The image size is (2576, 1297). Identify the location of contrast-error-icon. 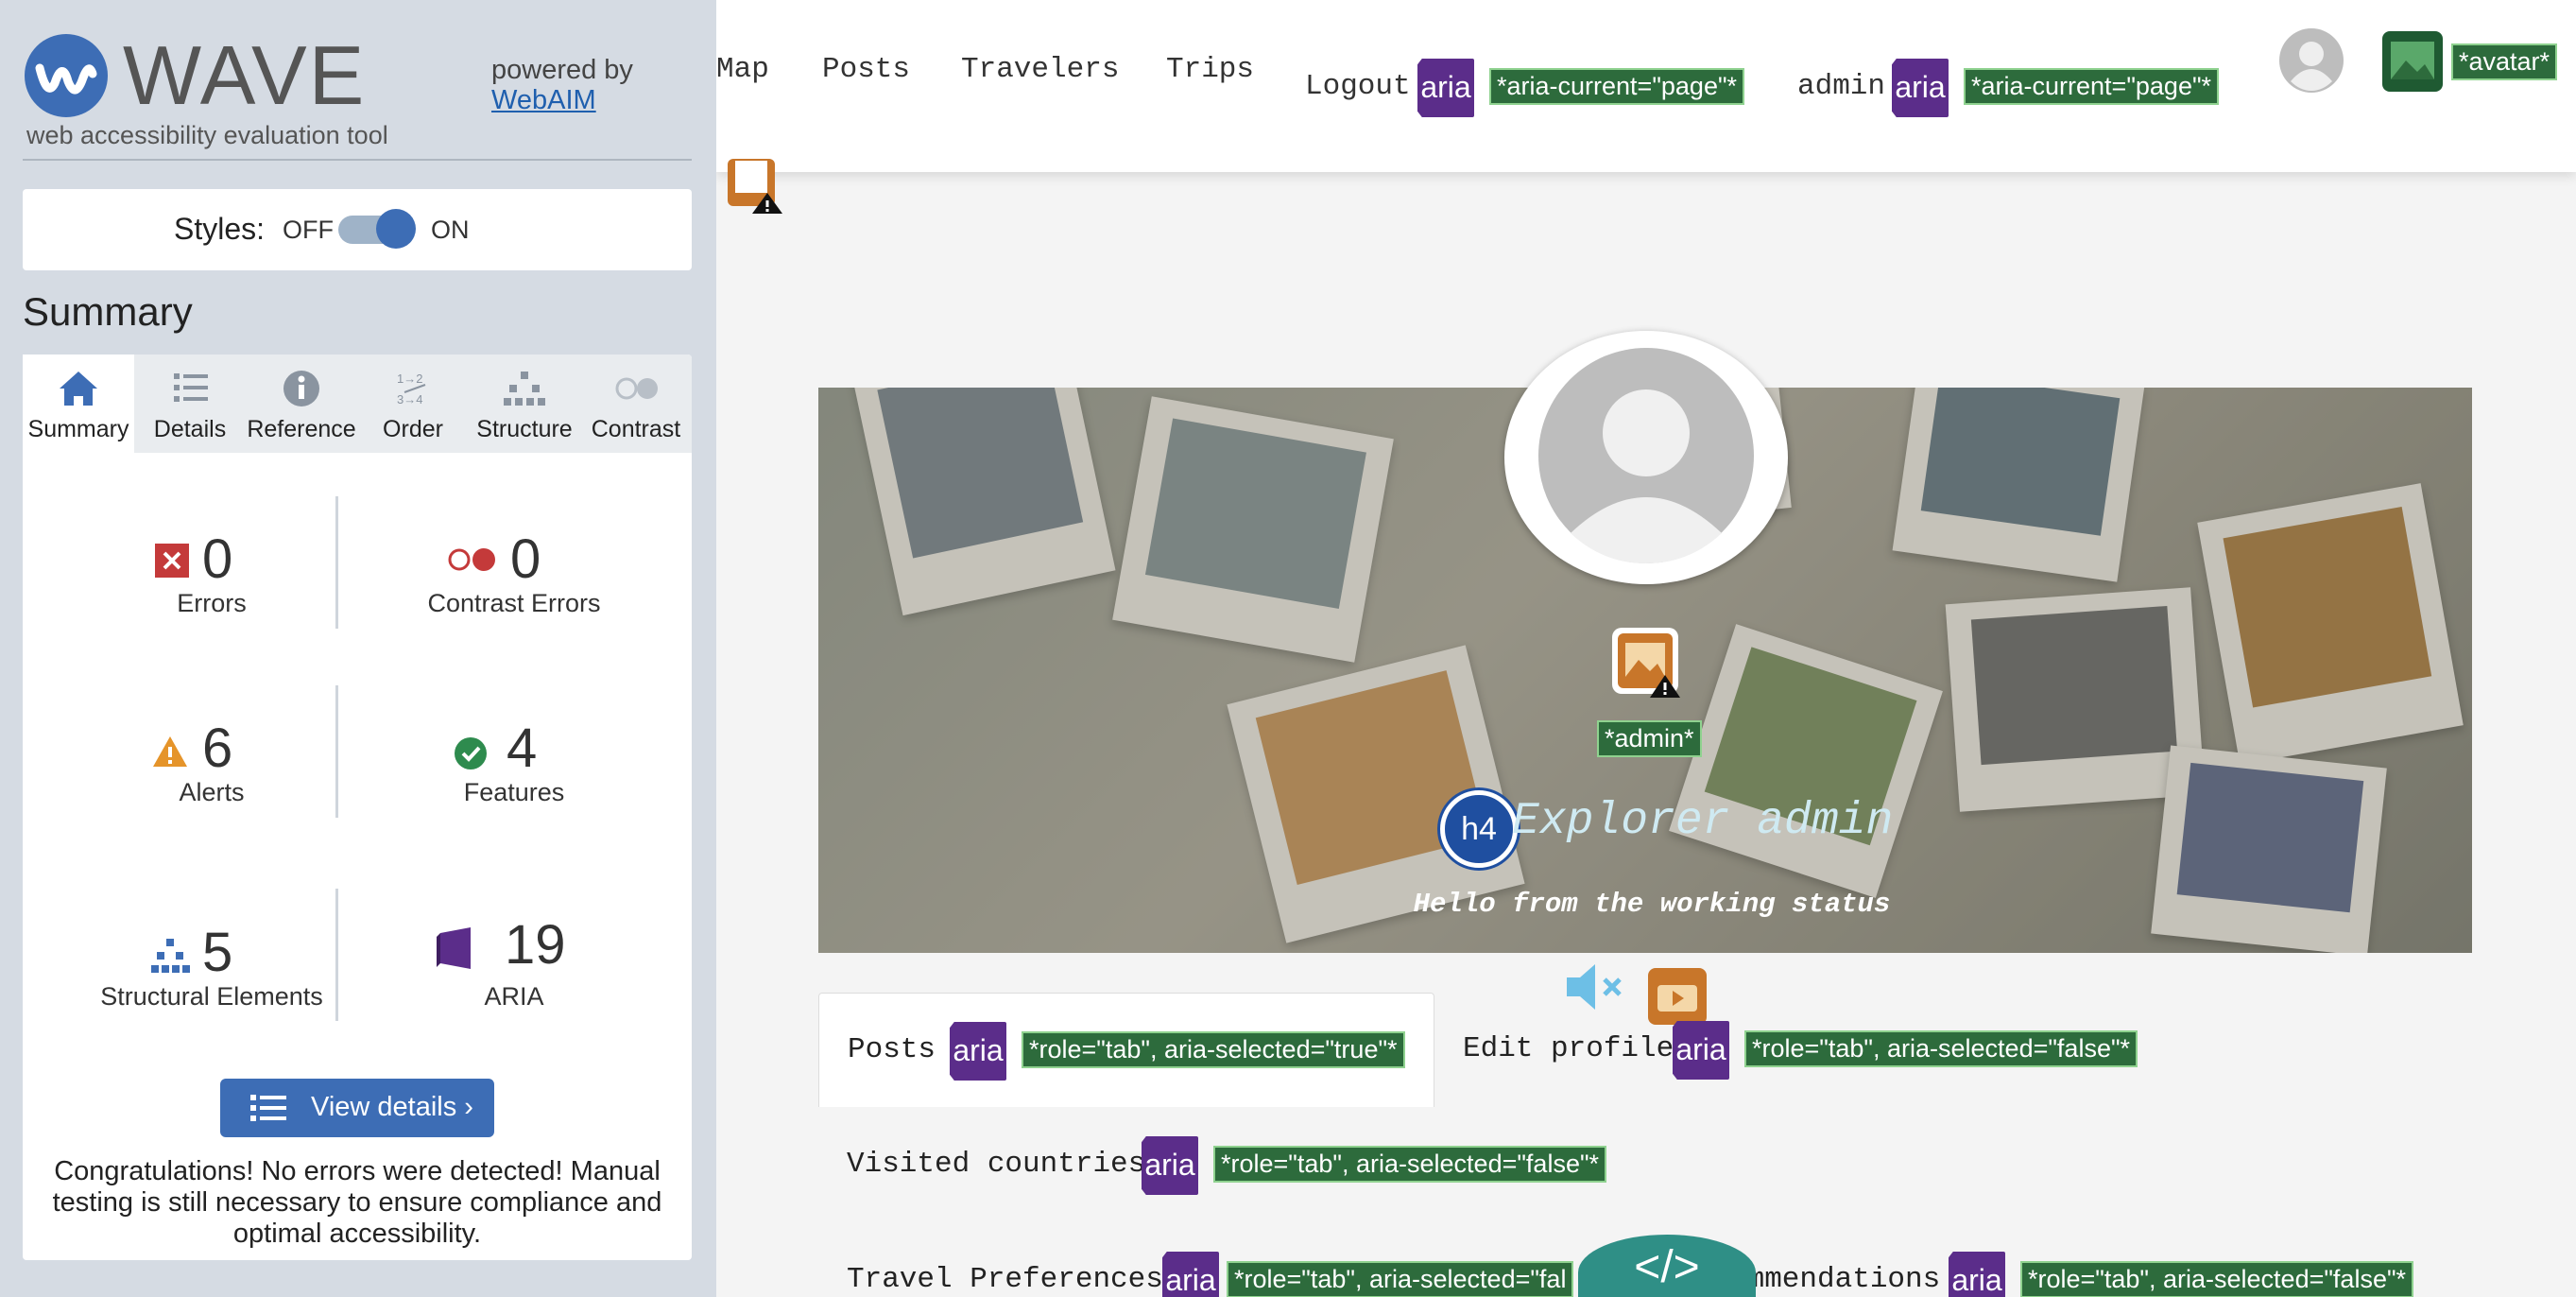
(471, 559).